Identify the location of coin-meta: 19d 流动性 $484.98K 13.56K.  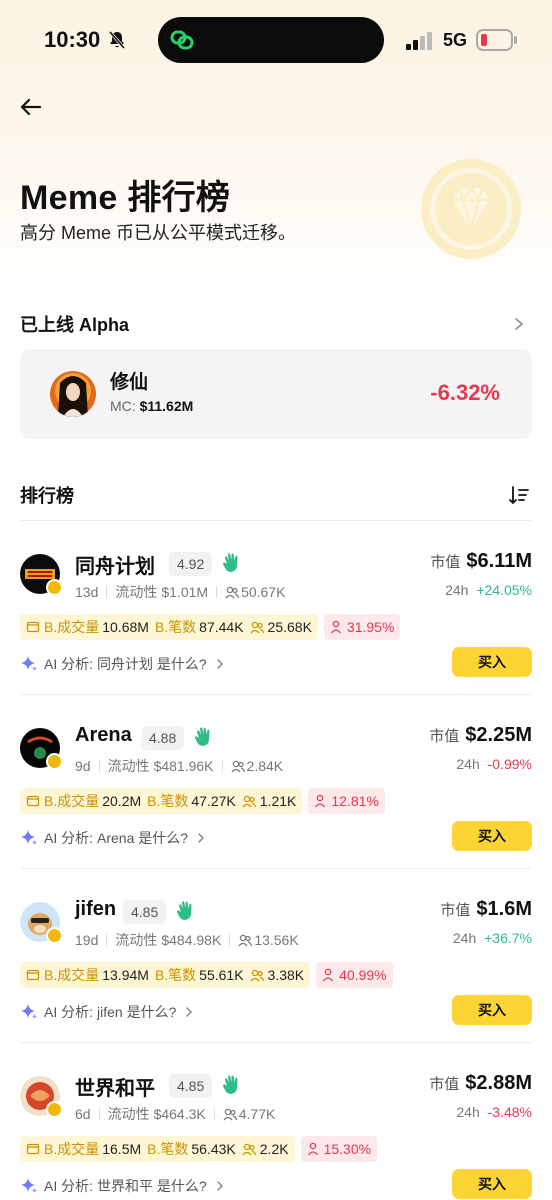
(187, 940).